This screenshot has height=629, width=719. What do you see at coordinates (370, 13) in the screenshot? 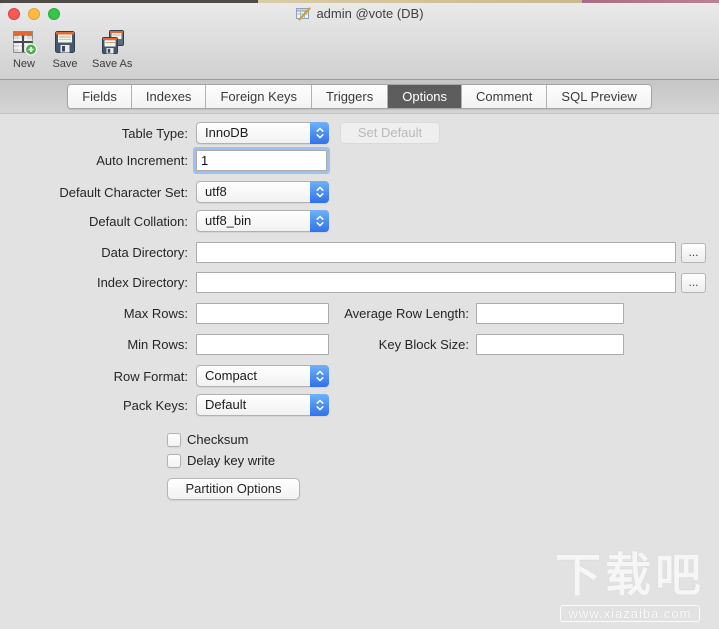
I see `window-title: admin @vote (DB)` at bounding box center [370, 13].